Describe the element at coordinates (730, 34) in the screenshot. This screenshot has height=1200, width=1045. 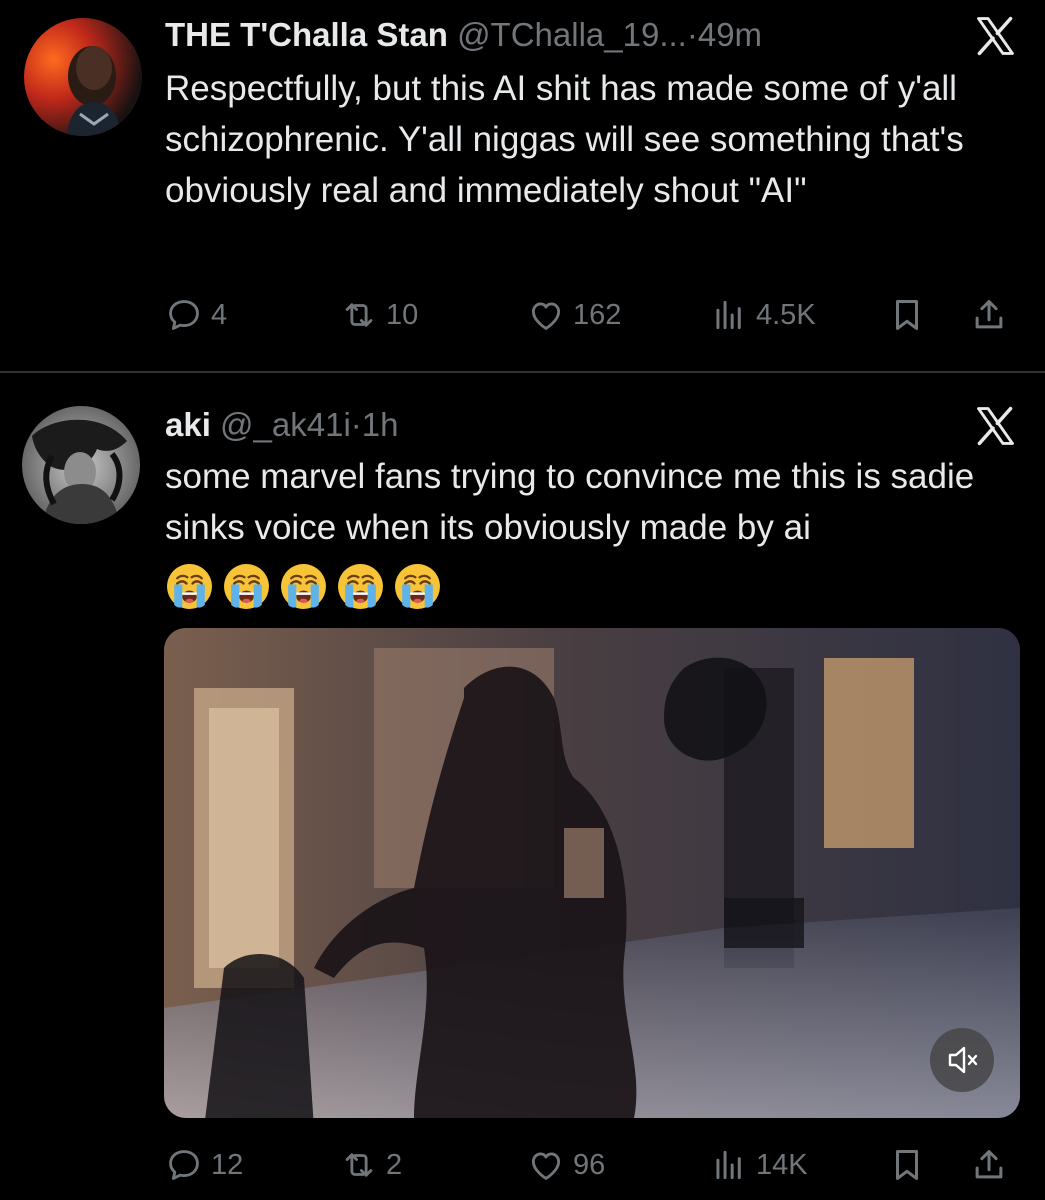
I see `timestamp: 49m` at that location.